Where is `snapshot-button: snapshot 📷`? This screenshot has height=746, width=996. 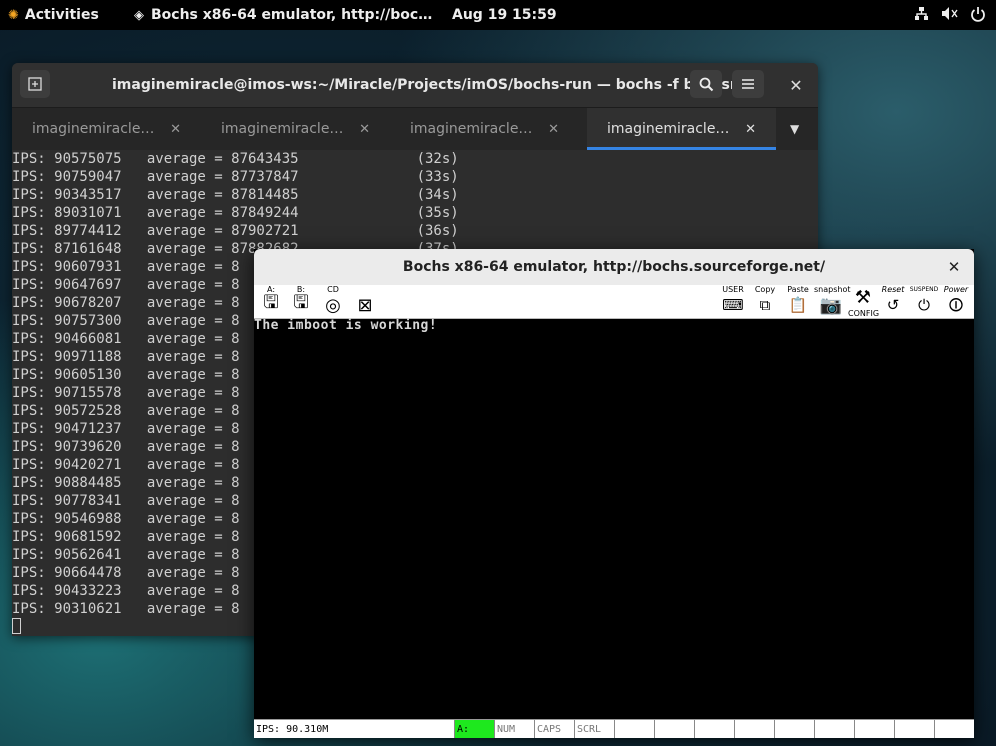
snapshot-button: snapshot 📷 is located at coordinates (832, 301).